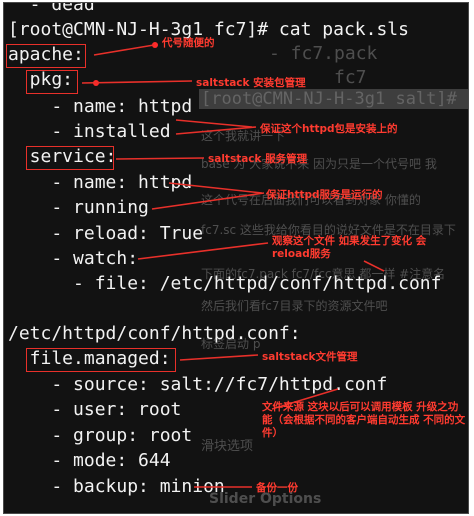 The image size is (474, 516). I want to click on watch-annotation: 观察这个文件 如果发生了变化 会reload服务, so click(349, 247).